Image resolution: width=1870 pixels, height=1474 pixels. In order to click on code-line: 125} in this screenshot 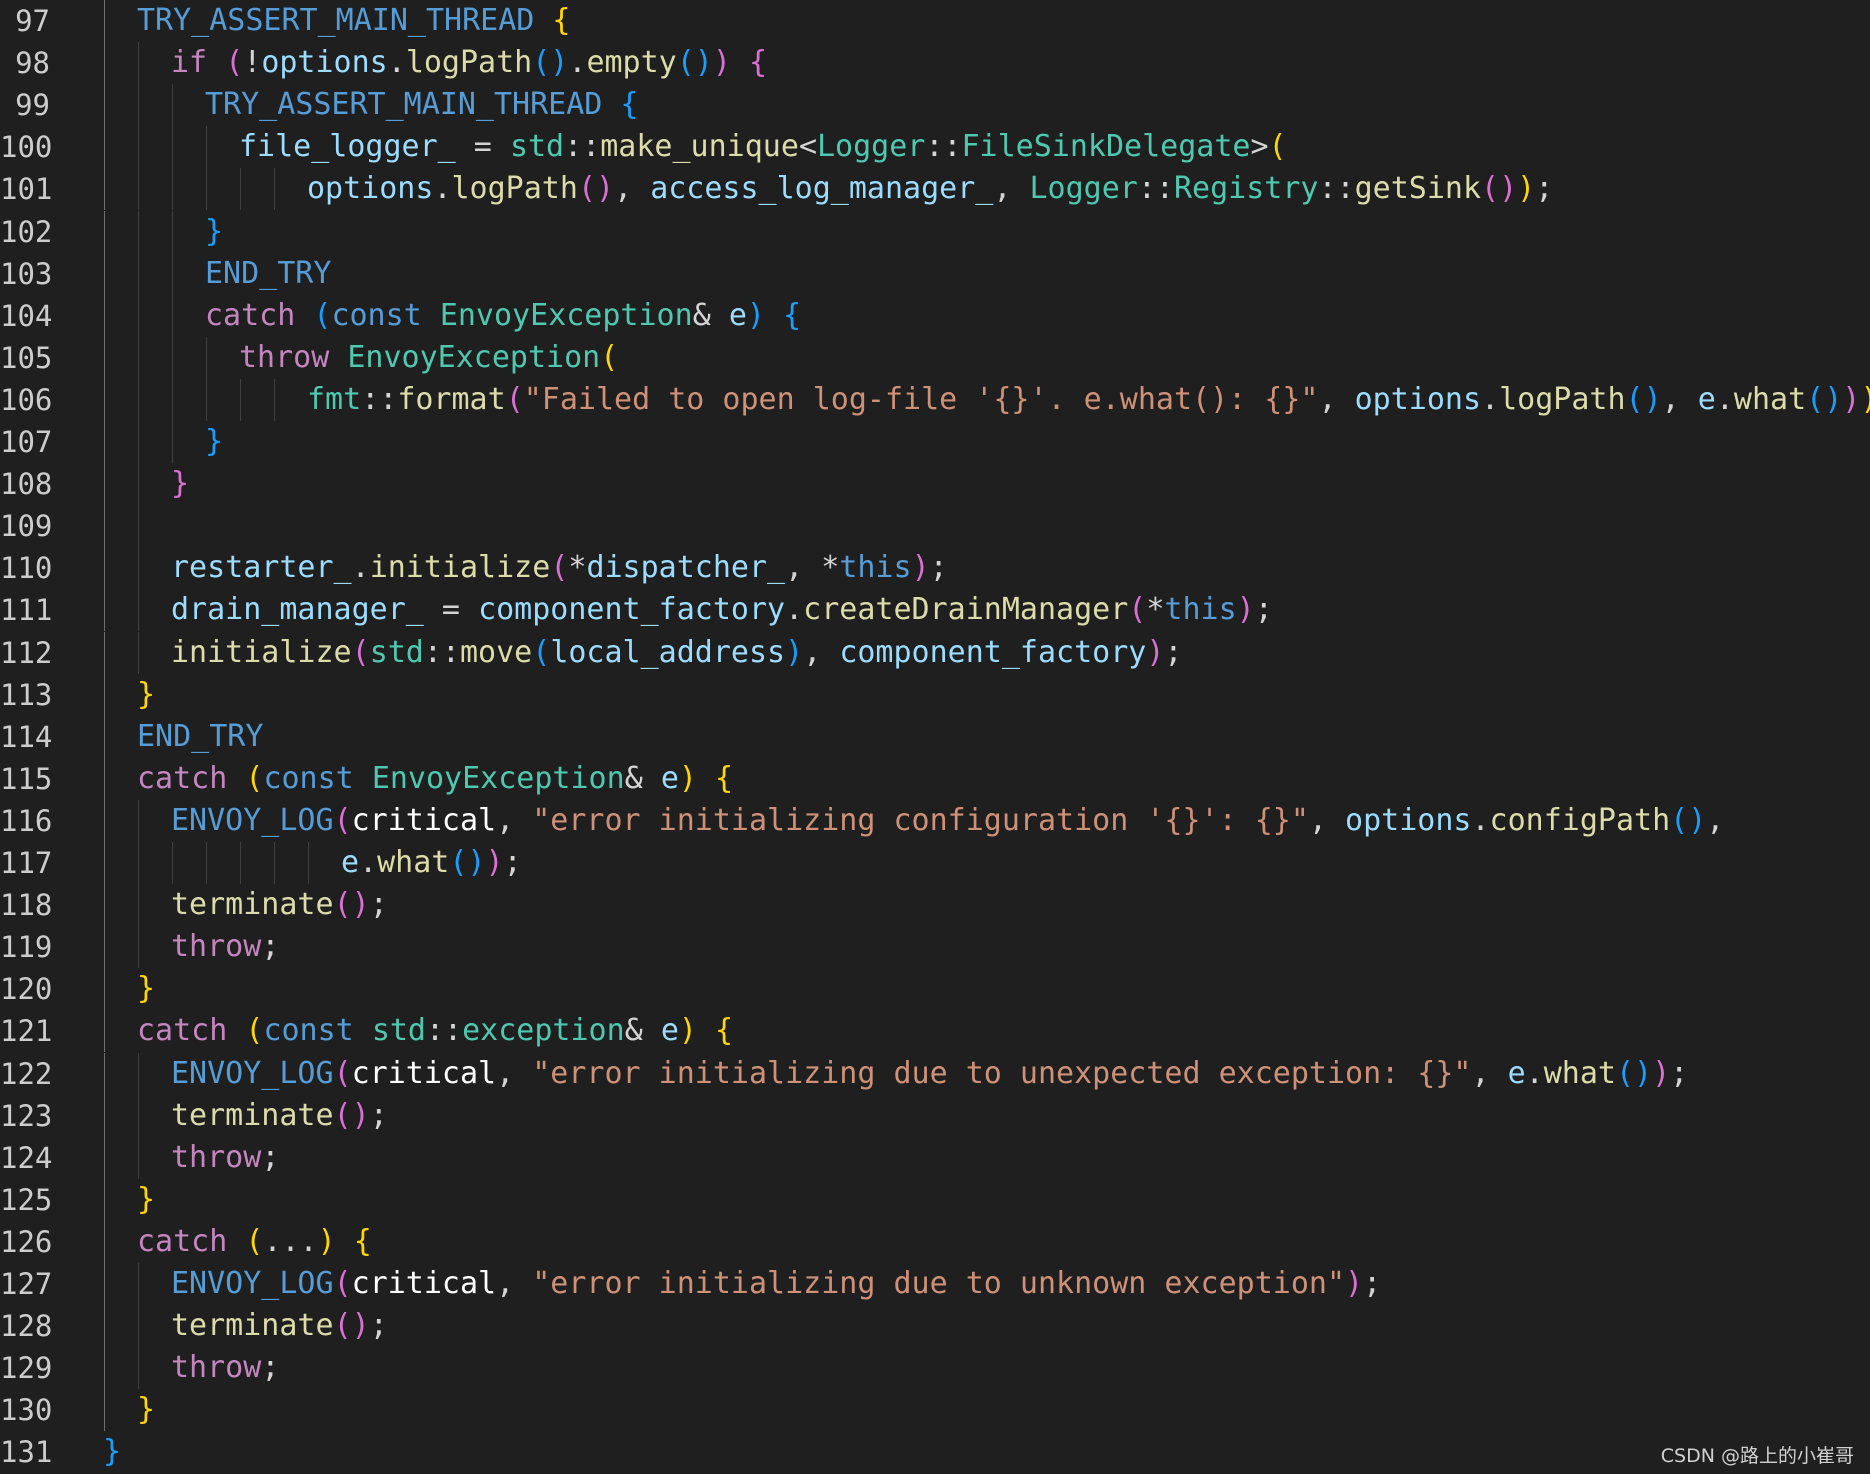, I will do `click(935, 1199)`.